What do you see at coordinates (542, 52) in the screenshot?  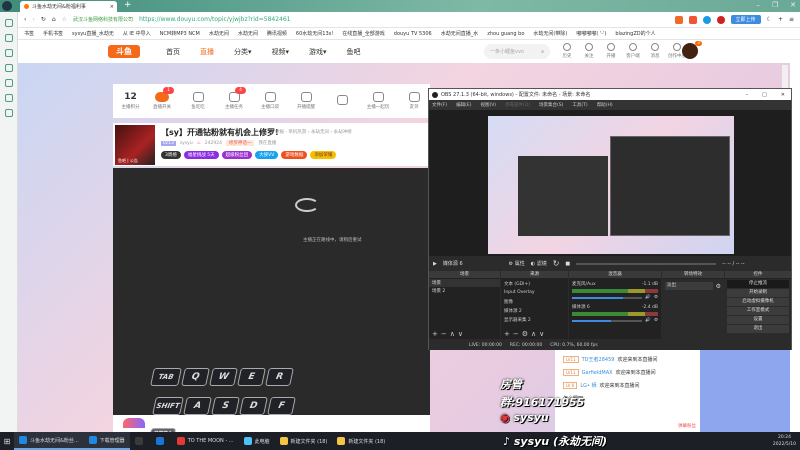 I see `search-icon: ⌕` at bounding box center [542, 52].